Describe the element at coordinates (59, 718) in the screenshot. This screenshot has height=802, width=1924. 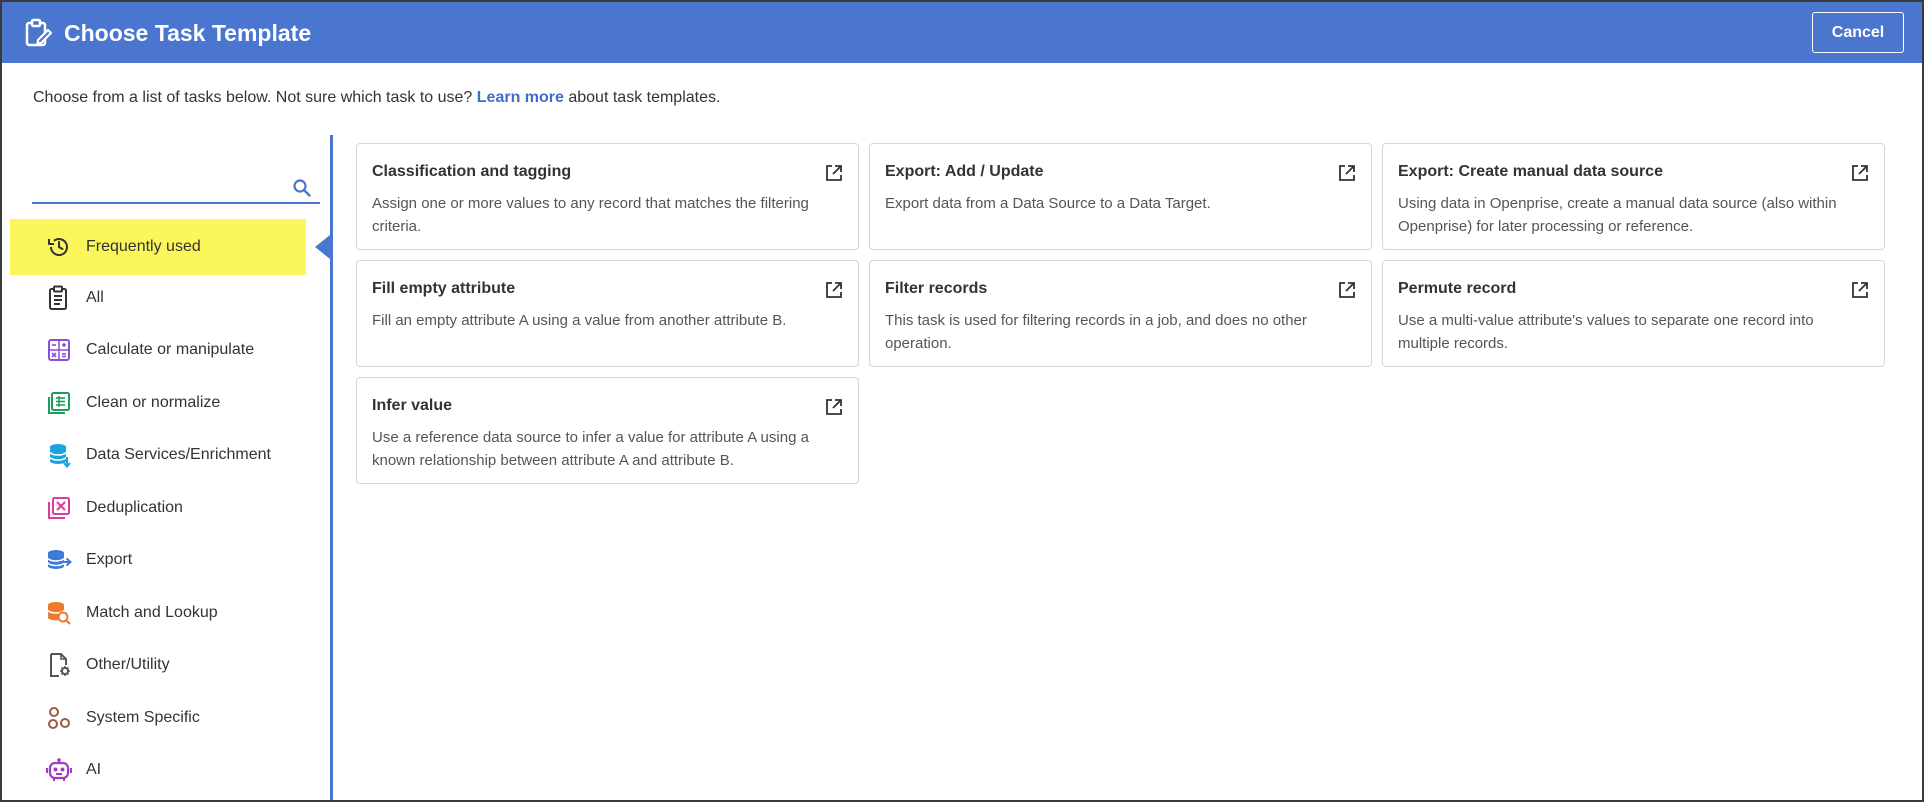
I see `nodes-icon` at that location.